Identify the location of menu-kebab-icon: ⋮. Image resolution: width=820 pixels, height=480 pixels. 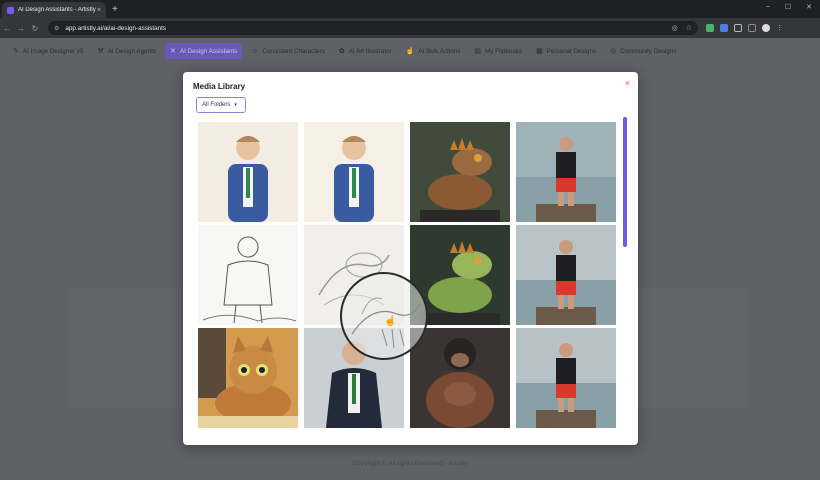
(779, 28).